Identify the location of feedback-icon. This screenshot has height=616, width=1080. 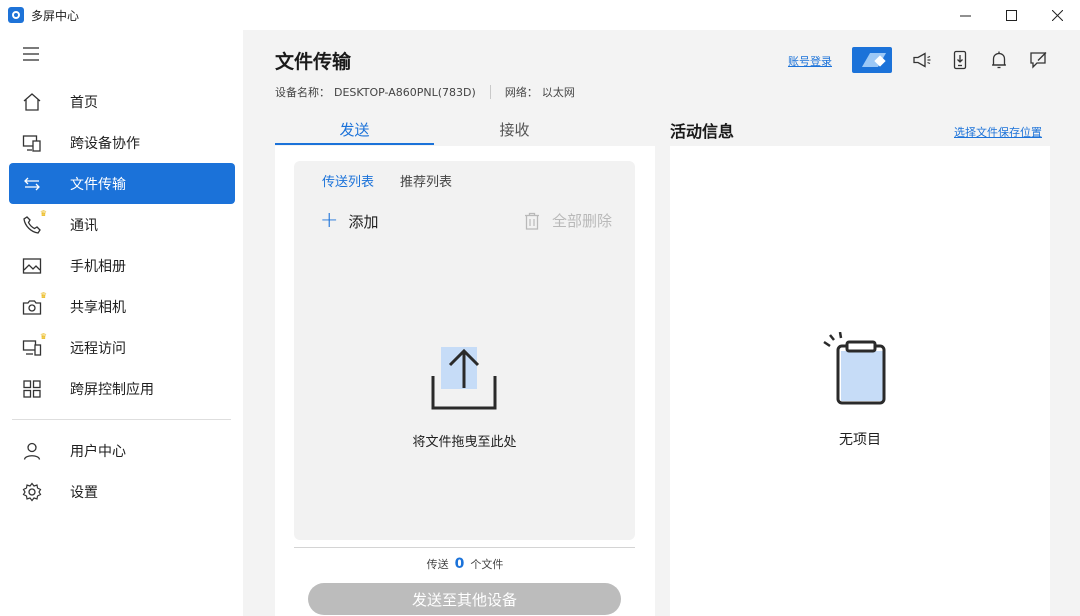
(1038, 60).